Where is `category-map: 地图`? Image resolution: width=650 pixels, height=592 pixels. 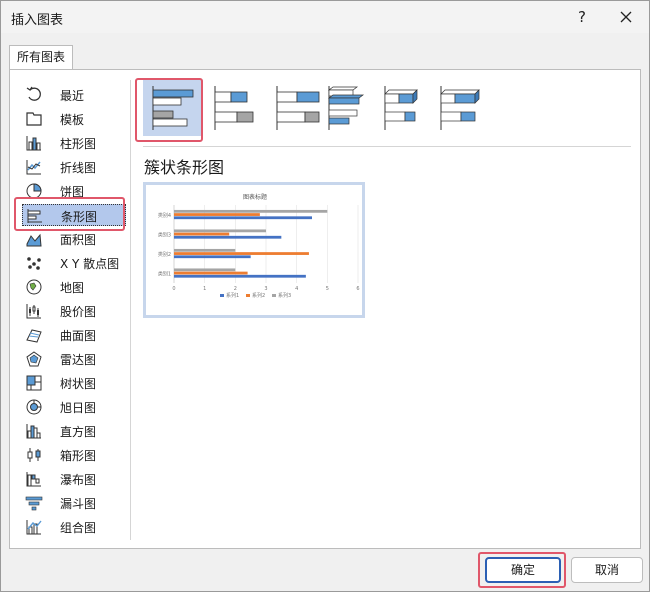 category-map: 地图 is located at coordinates (74, 287).